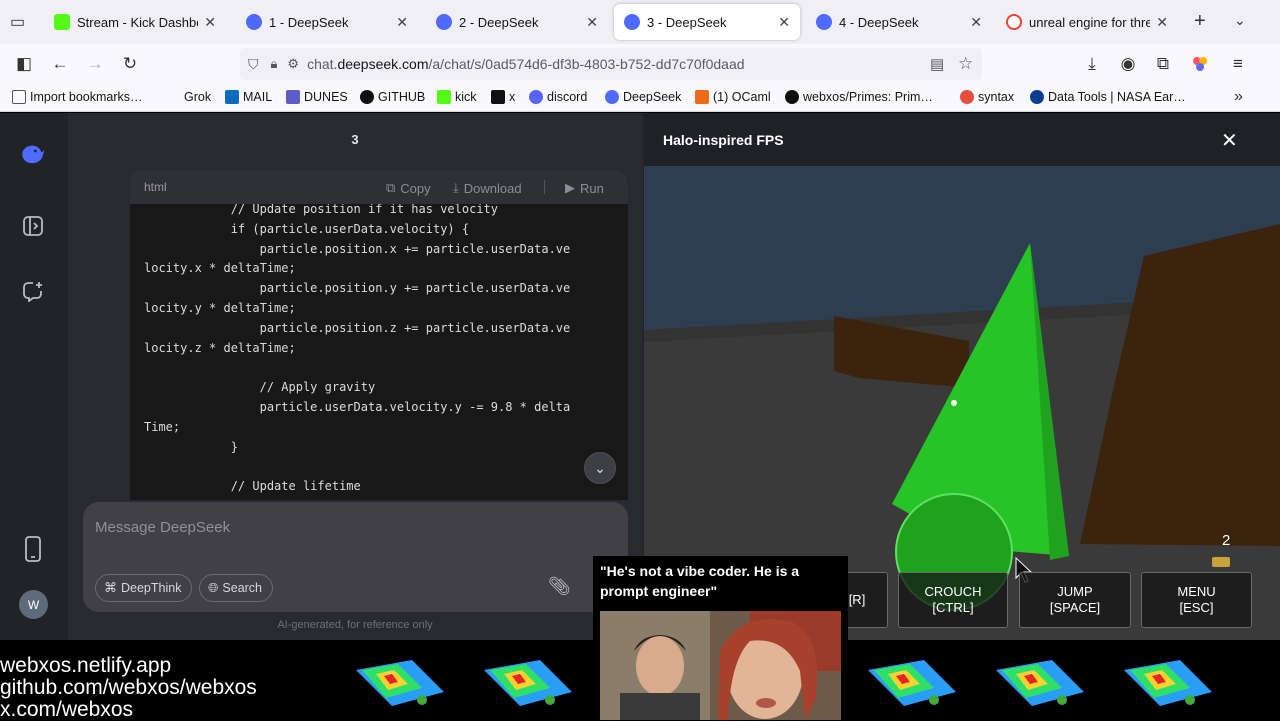 The image size is (1280, 721). What do you see at coordinates (1014, 22) in the screenshot?
I see `google-favicon-icon` at bounding box center [1014, 22].